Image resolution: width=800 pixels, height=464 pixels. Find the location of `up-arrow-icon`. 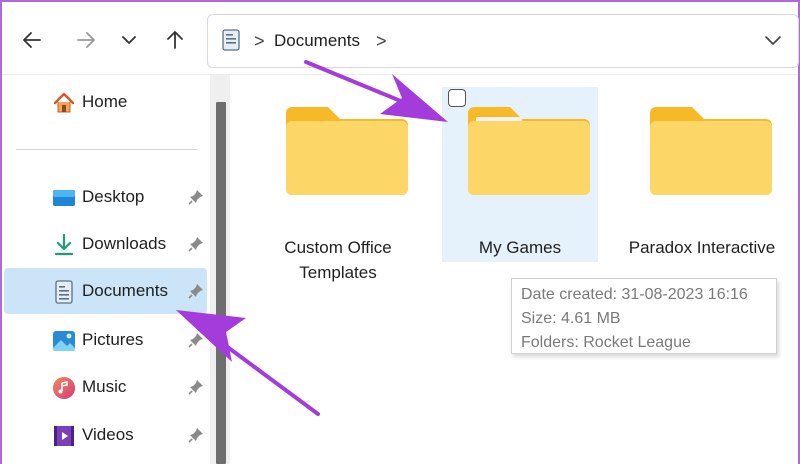

up-arrow-icon is located at coordinates (175, 40).